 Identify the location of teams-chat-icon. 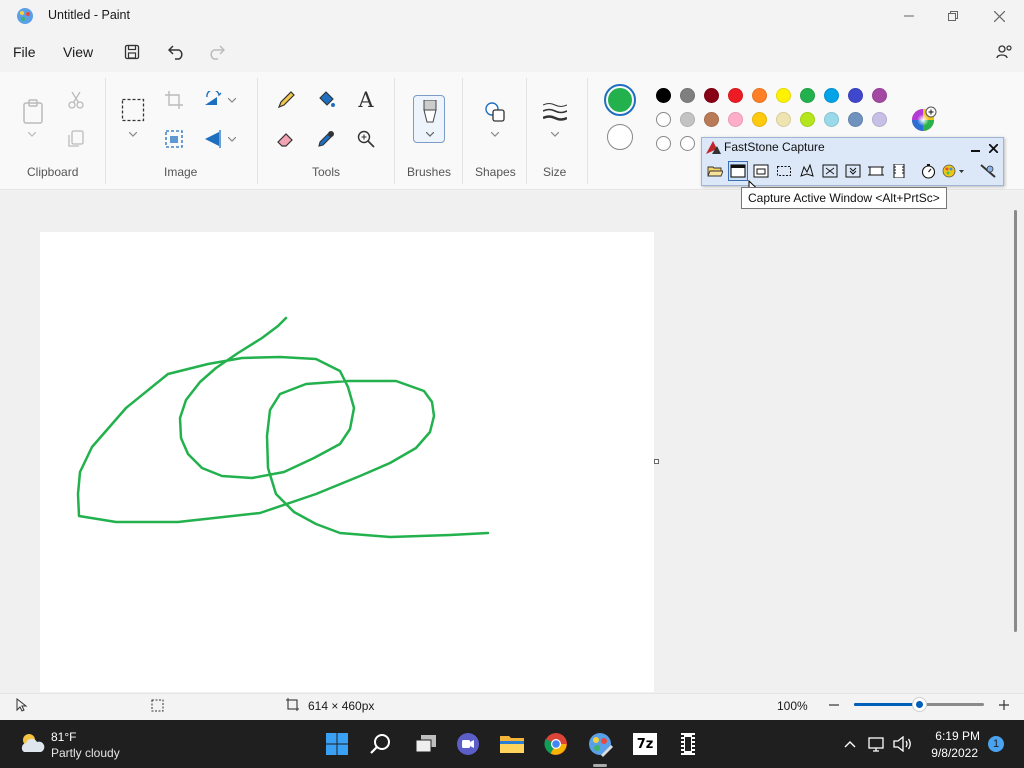
(468, 744).